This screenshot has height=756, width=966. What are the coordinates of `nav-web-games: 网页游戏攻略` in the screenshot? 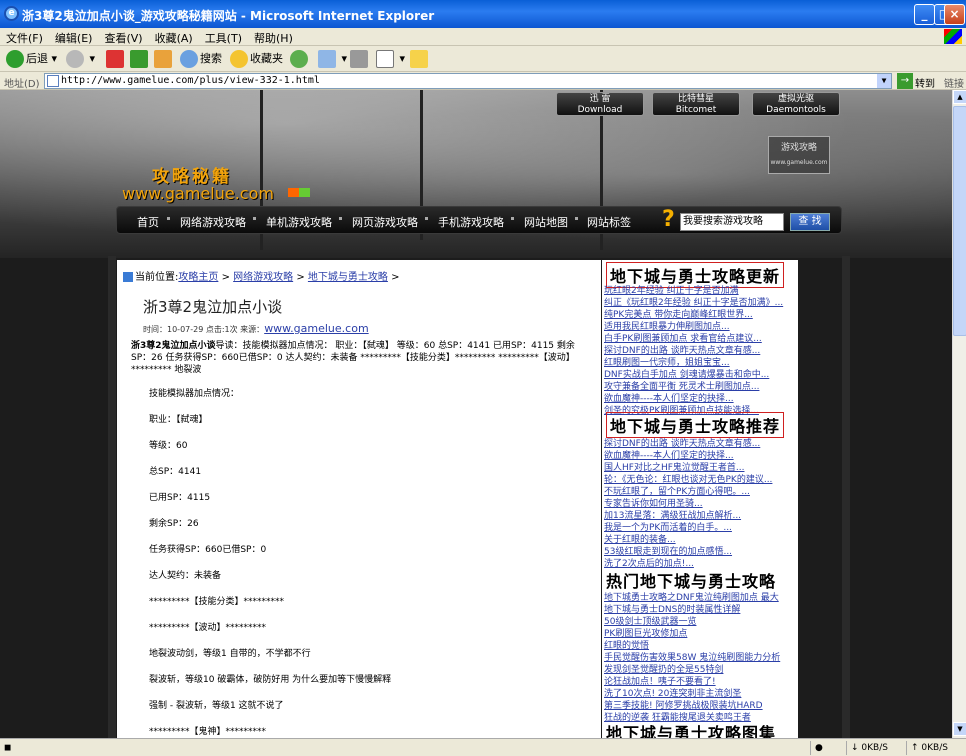 It's located at (385, 222).